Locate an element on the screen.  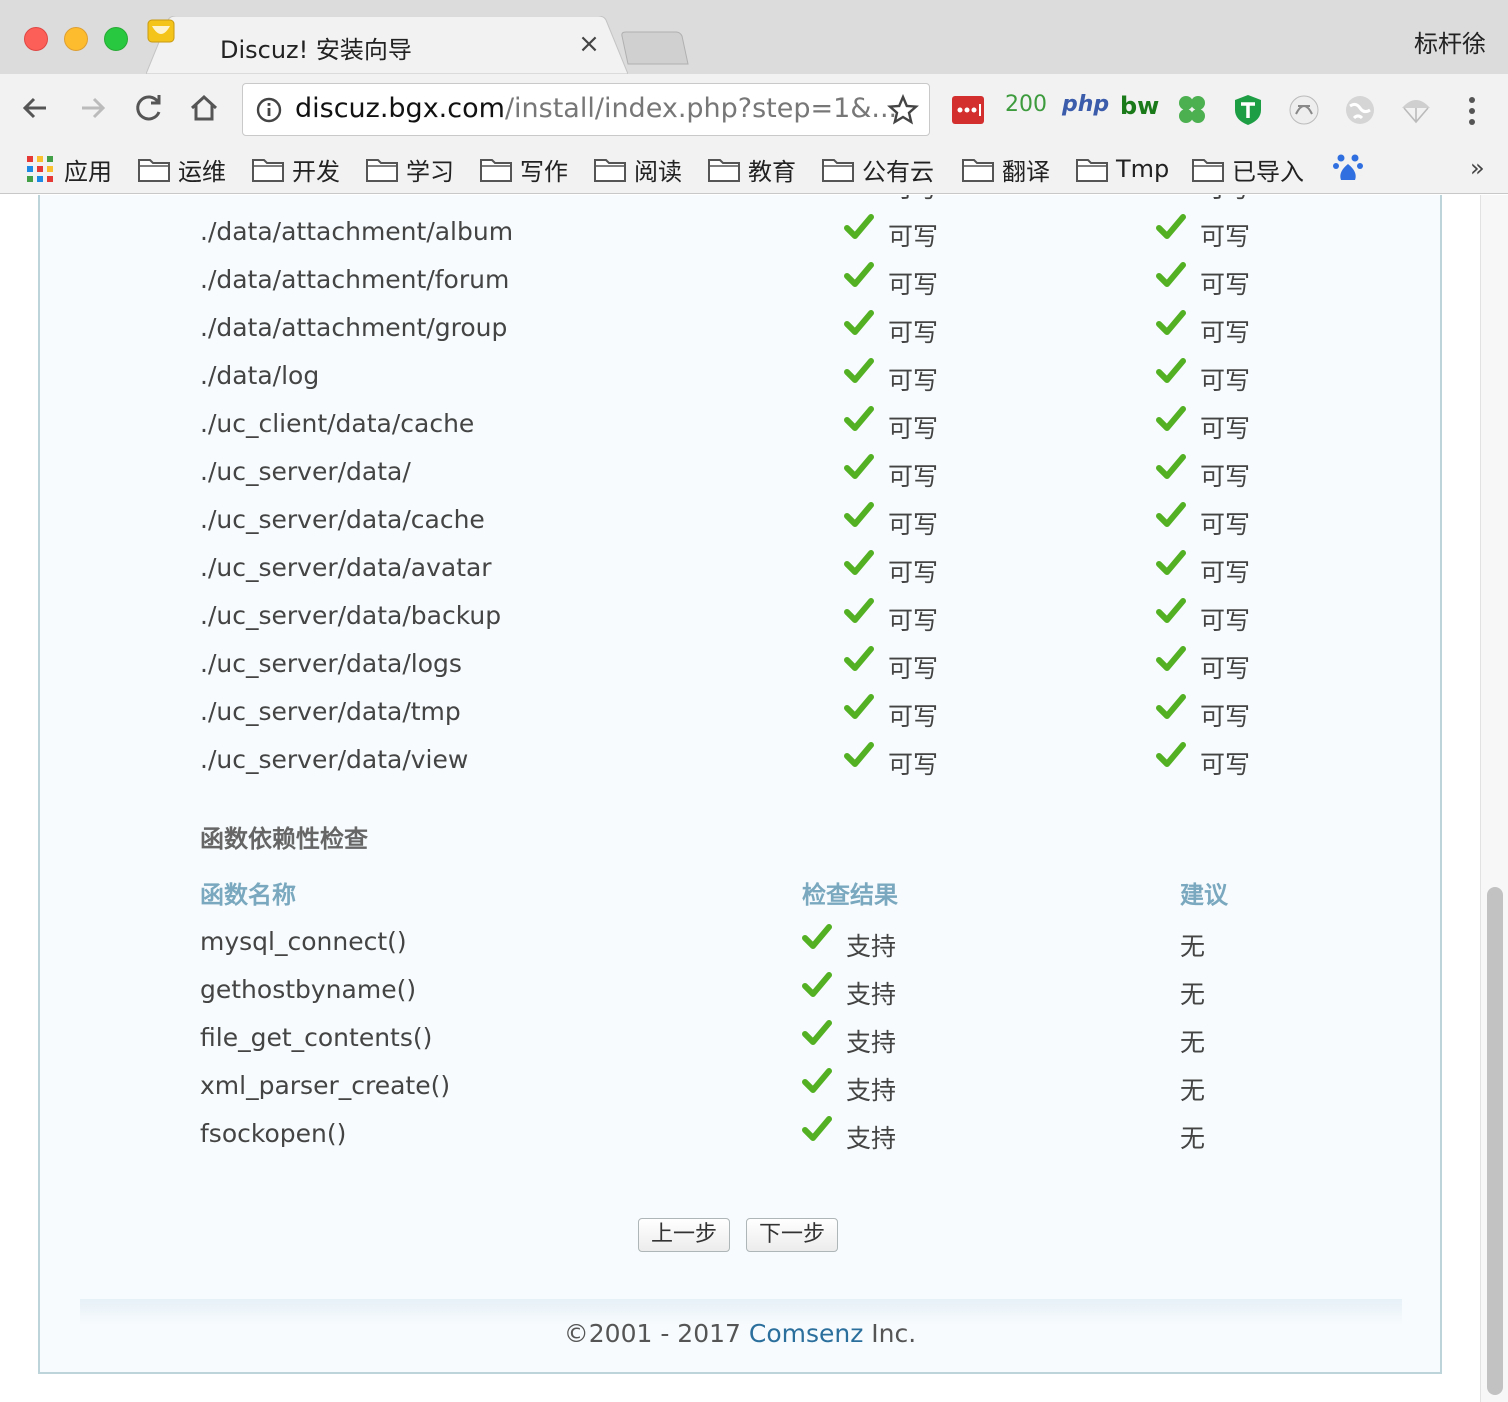
minimize-window-button is located at coordinates (76, 39).